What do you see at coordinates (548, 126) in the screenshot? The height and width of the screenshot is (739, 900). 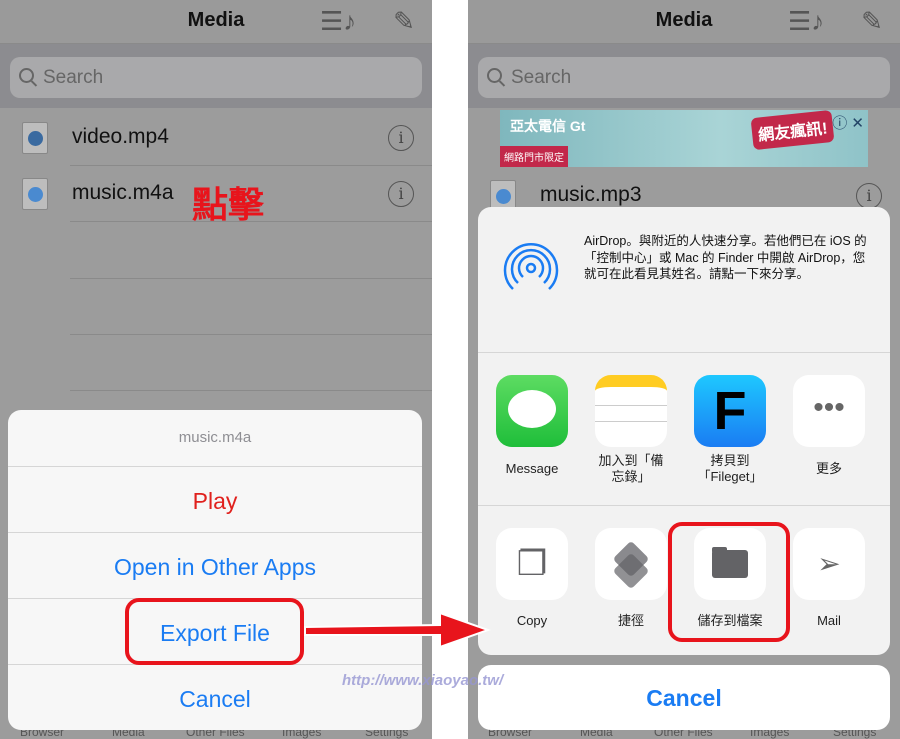 I see `ad-brand: 亞太電信 Gt` at bounding box center [548, 126].